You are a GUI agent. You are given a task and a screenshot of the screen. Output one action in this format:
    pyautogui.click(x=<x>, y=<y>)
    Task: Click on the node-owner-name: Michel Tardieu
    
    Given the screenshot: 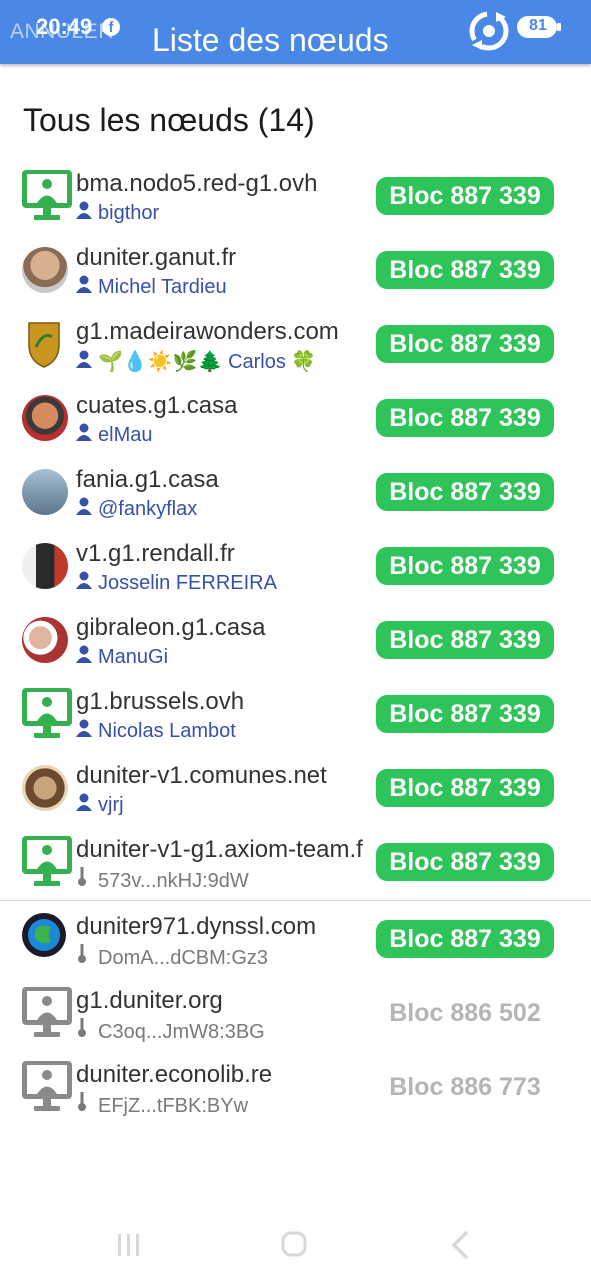 What is the action you would take?
    pyautogui.click(x=162, y=287)
    